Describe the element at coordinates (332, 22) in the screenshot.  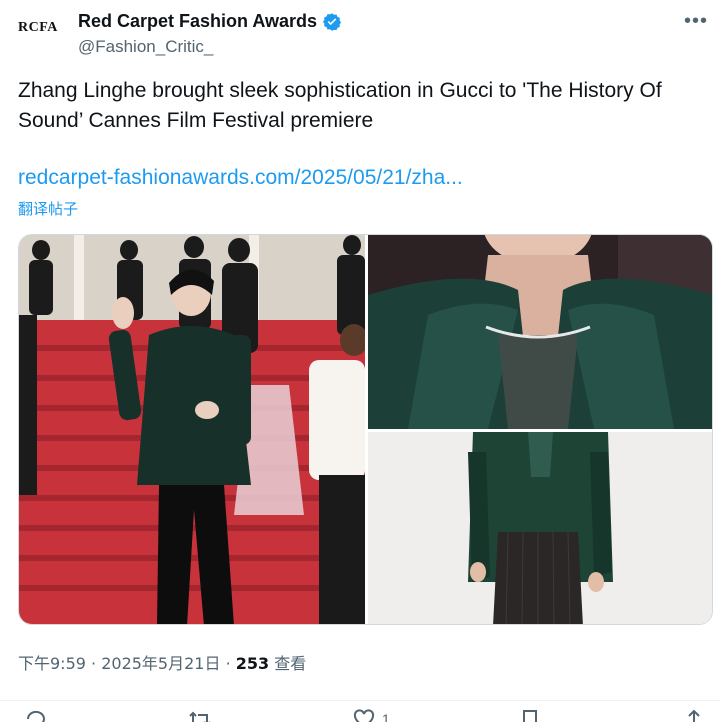
I see `verified-badge-icon` at that location.